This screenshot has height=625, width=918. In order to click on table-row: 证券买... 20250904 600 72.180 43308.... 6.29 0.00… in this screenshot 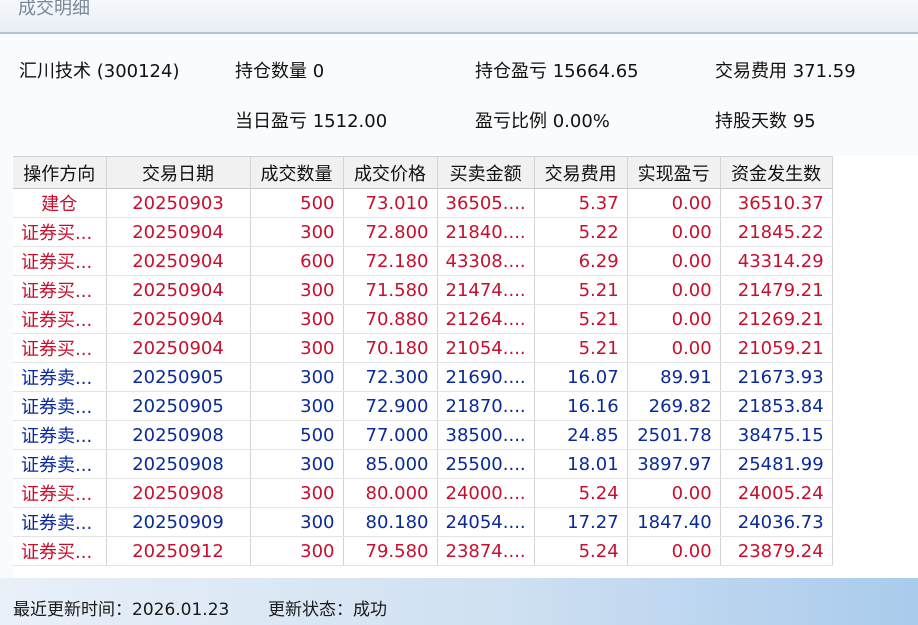, I will do `click(423, 261)`.